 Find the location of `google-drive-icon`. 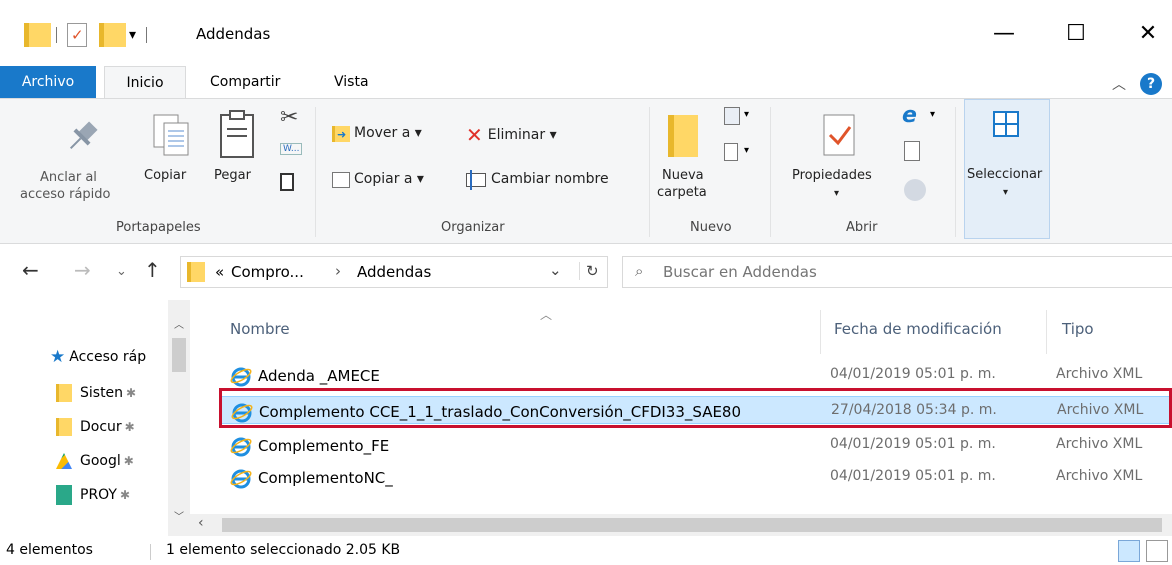

google-drive-icon is located at coordinates (64, 461).